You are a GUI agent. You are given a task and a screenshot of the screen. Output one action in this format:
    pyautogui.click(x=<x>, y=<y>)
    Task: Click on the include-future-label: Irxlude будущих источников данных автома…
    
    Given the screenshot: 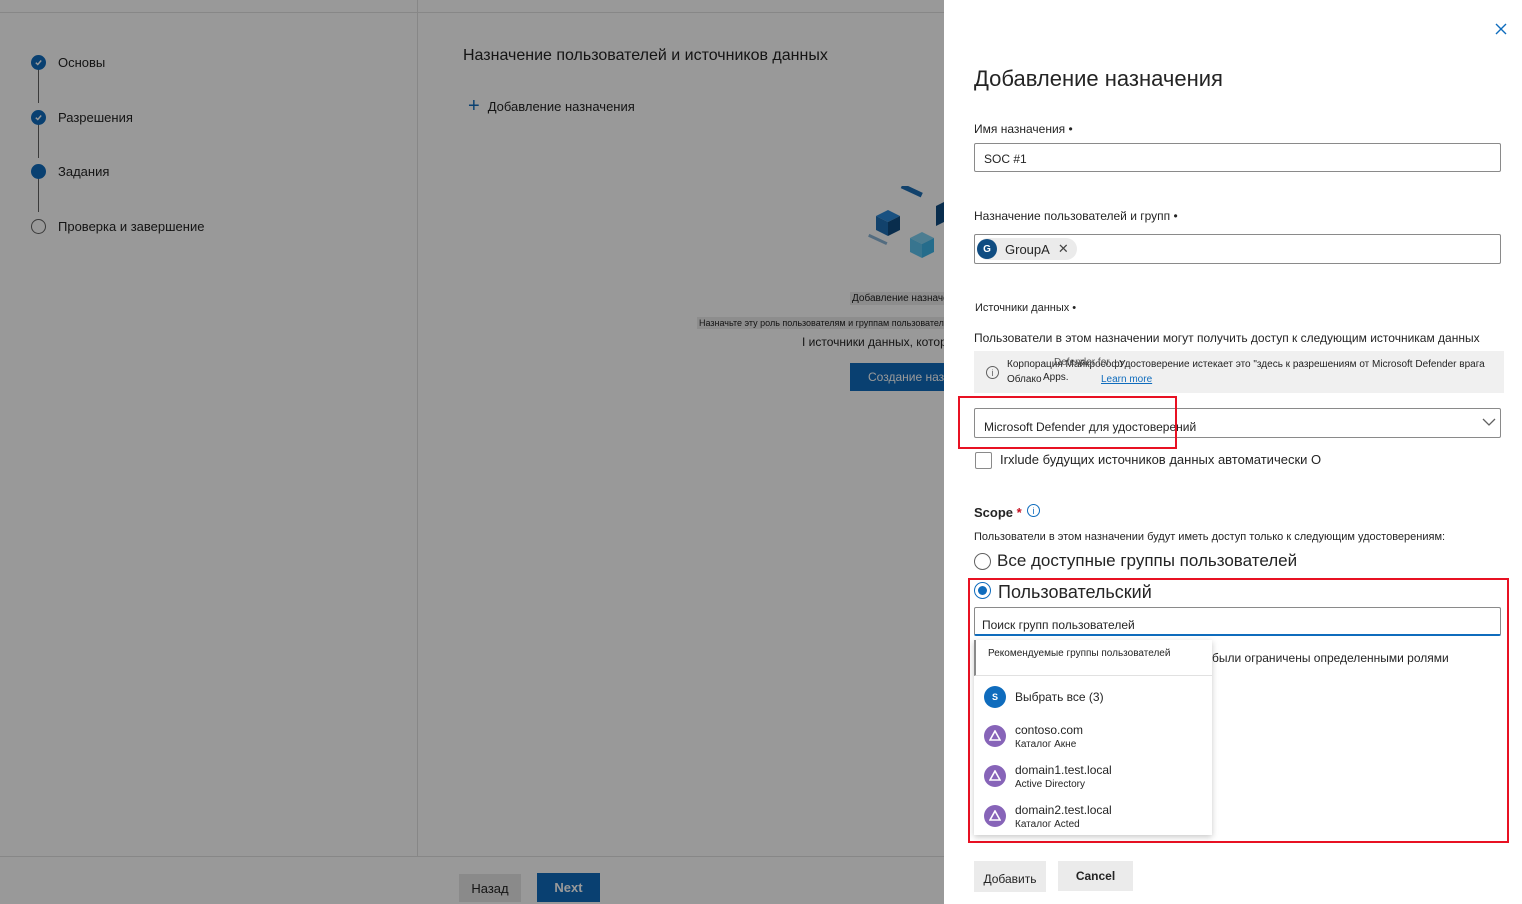 What is the action you would take?
    pyautogui.click(x=1161, y=459)
    